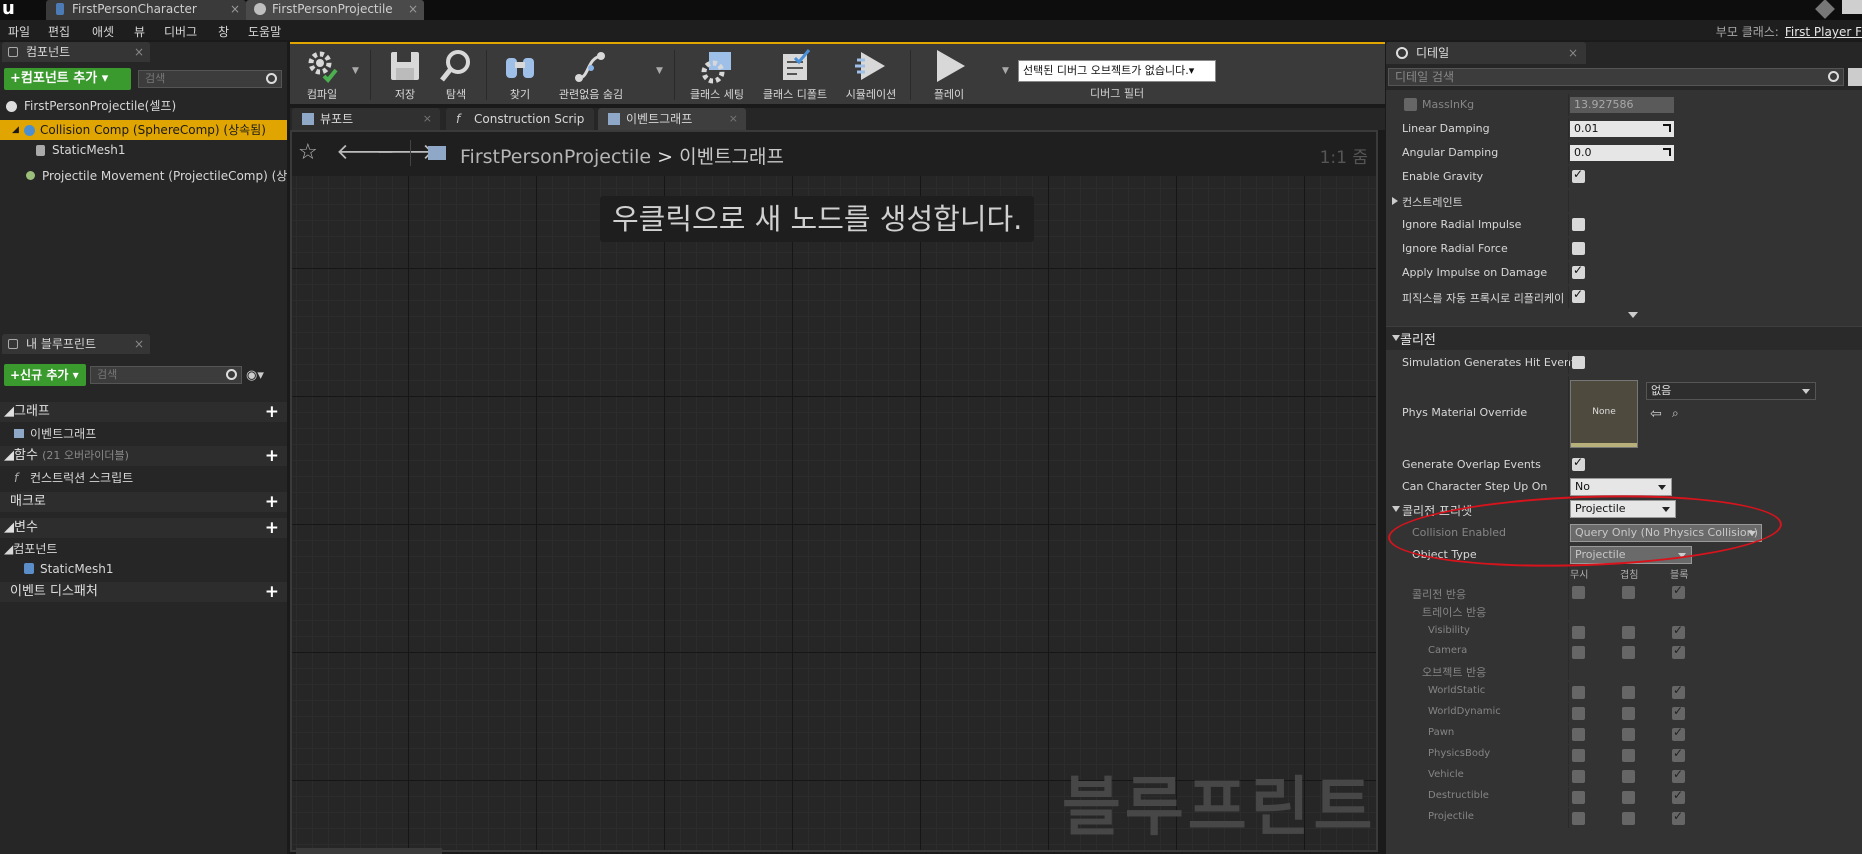  Describe the element at coordinates (1578, 463) in the screenshot. I see `overlap-events-checkbox` at that location.